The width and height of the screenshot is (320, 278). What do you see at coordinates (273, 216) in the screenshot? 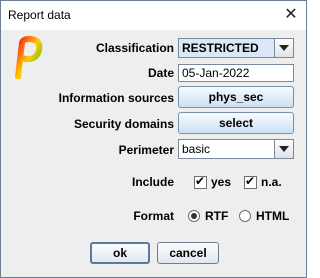
I see `format-html-label: HTML` at bounding box center [273, 216].